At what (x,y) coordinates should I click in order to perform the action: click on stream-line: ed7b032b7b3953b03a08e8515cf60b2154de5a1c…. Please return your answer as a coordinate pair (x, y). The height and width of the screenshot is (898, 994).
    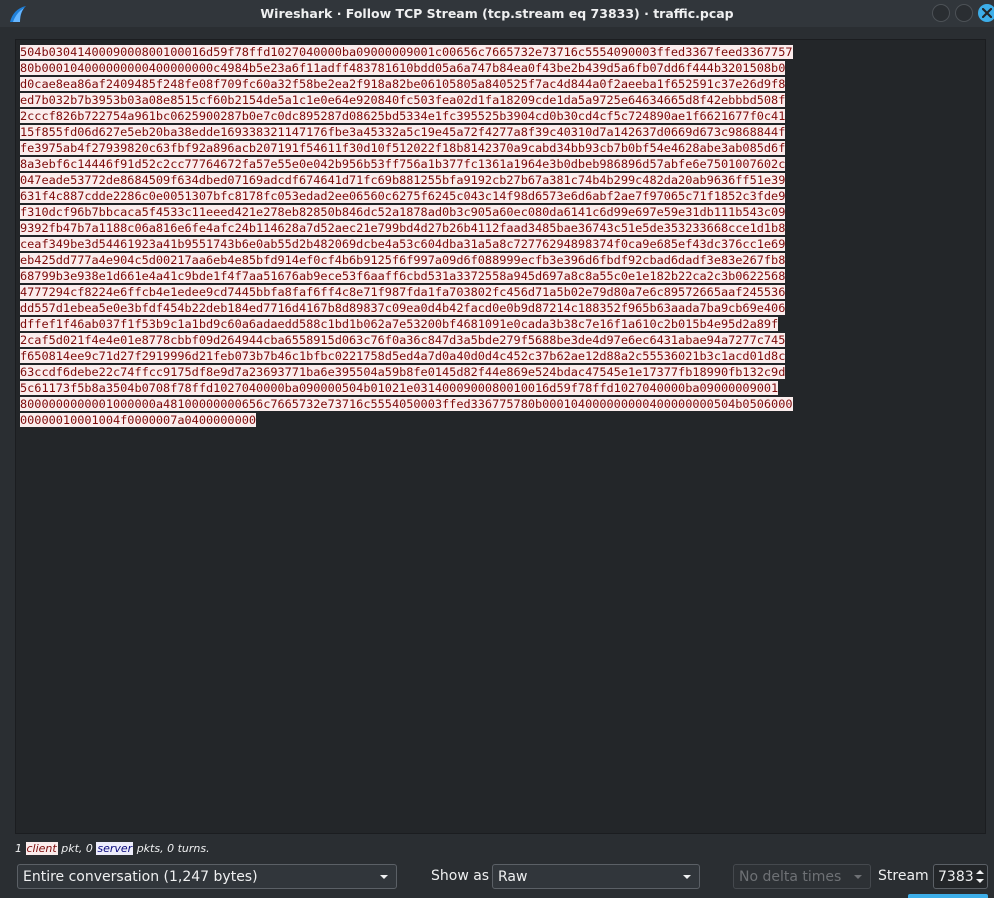
    Looking at the image, I should click on (403, 100).